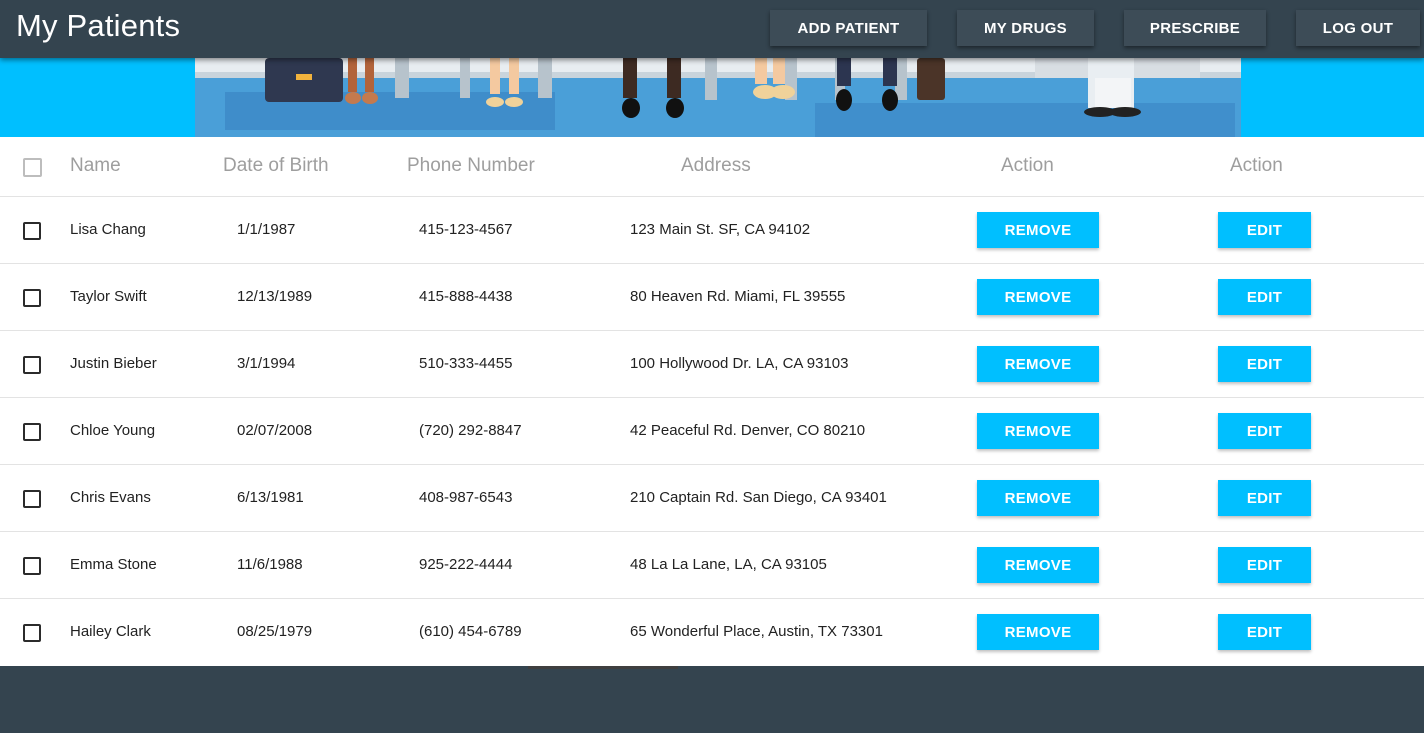 This screenshot has height=733, width=1424. I want to click on header-address: Address, so click(716, 166).